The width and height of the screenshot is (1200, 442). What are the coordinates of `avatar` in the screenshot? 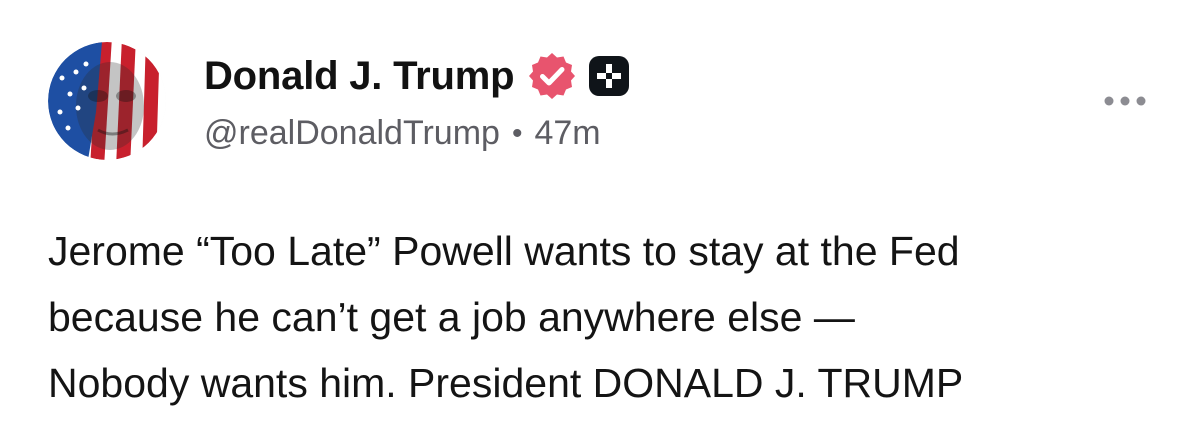 It's located at (107, 101).